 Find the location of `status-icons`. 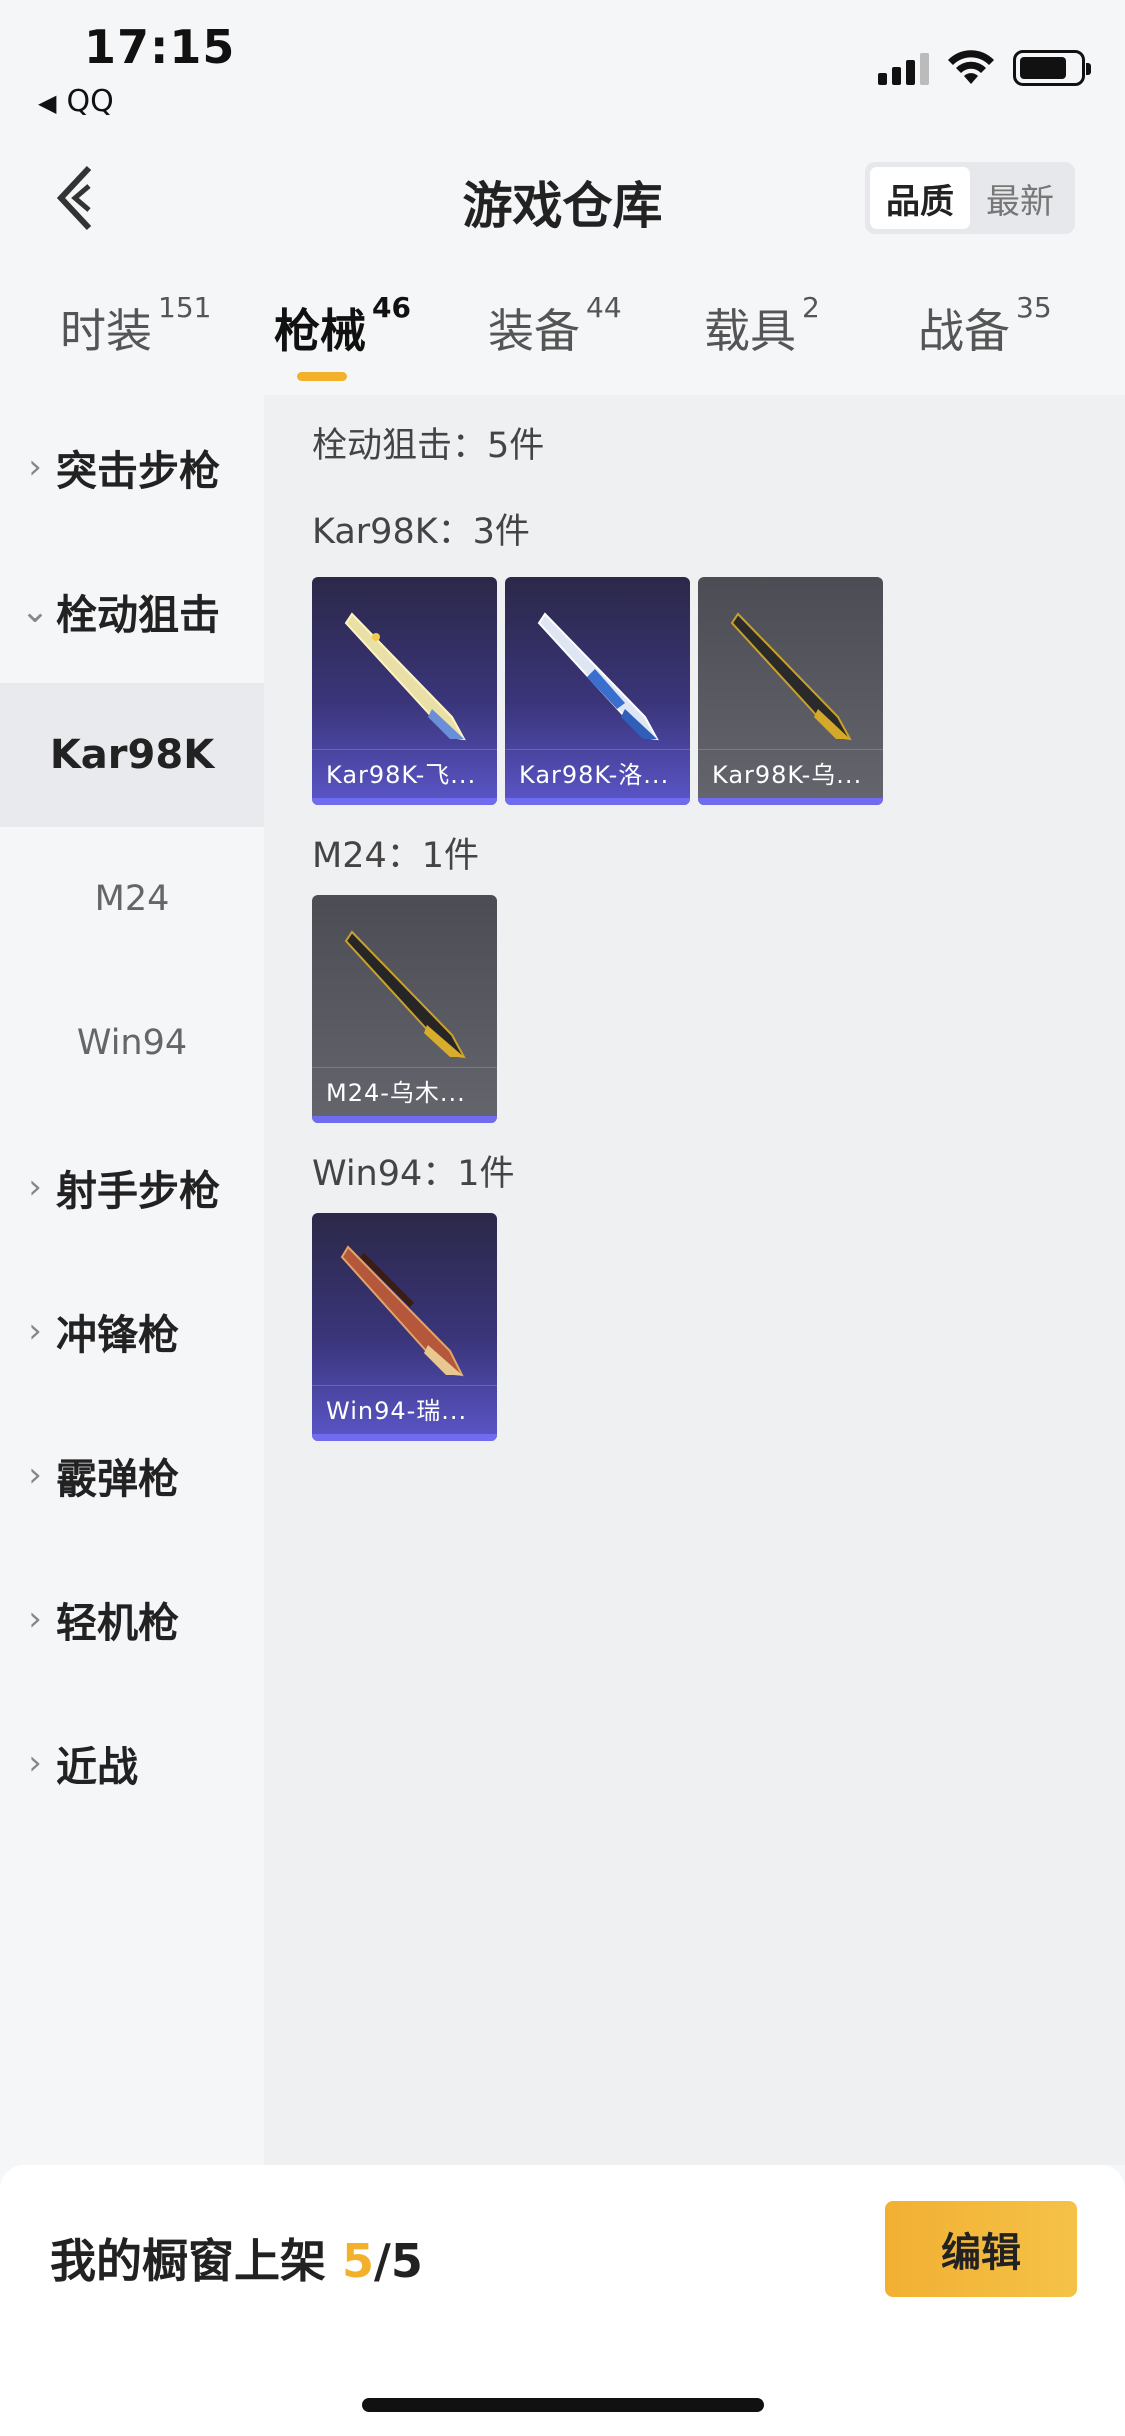

status-icons is located at coordinates (984, 68).